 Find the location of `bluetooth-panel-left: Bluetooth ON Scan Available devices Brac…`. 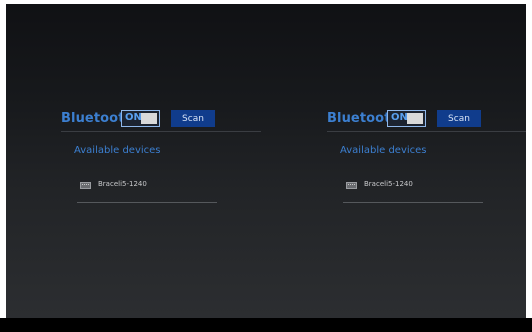

bluetooth-panel-left: Bluetooth ON Scan Available devices Brac… is located at coordinates (161, 157).